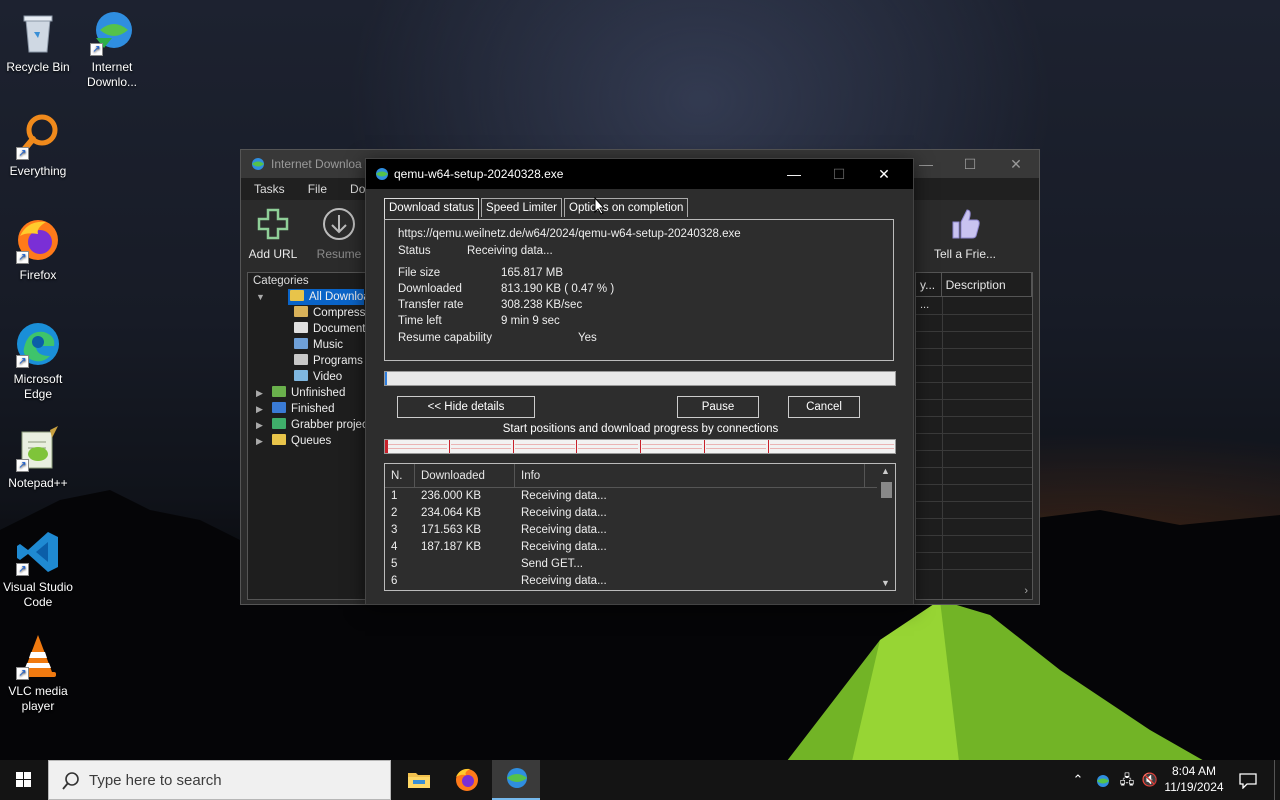 This screenshot has width=1280, height=800. Describe the element at coordinates (451, 547) in the screenshot. I see `connection-downloaded: 187.187 KB` at that location.